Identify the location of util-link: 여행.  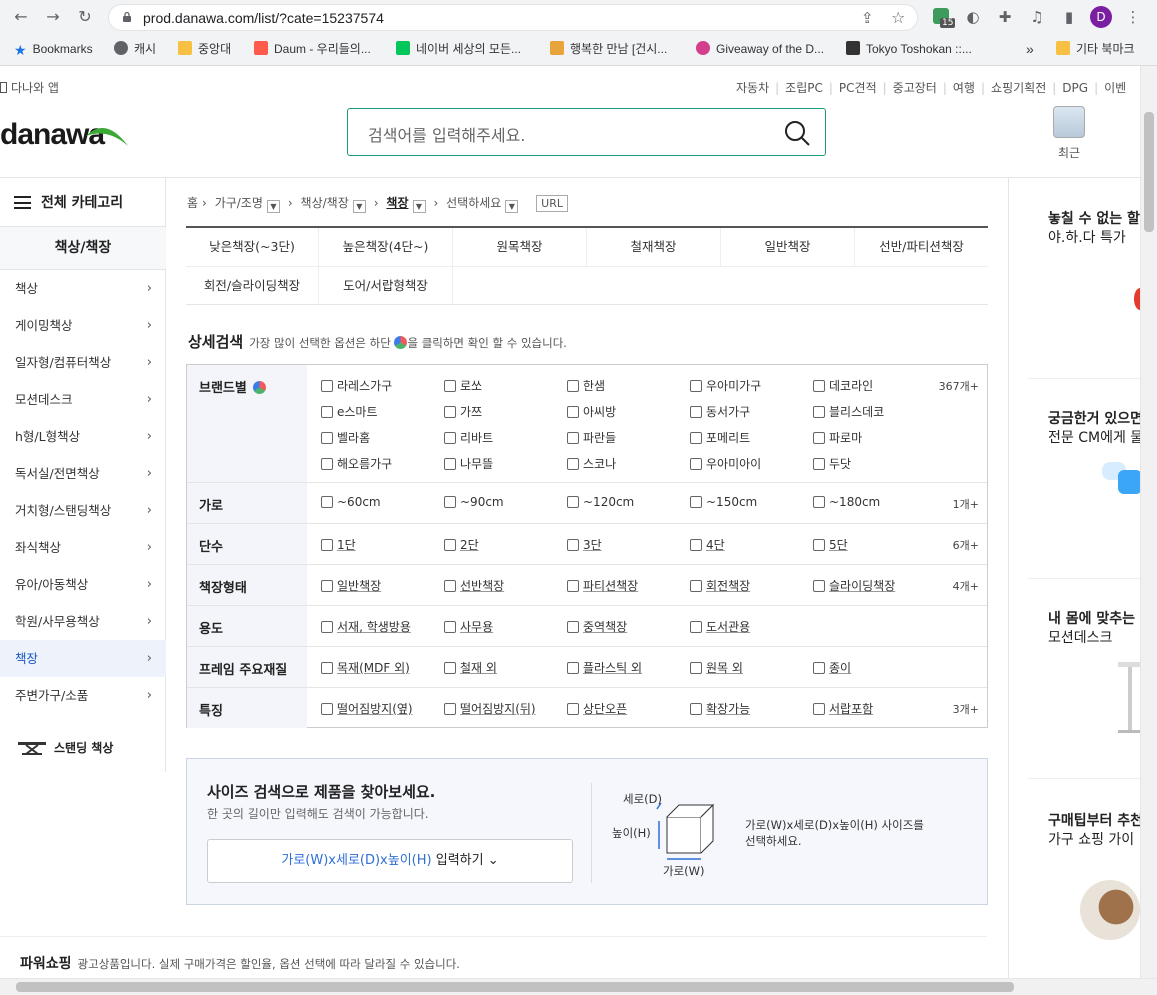
(964, 88).